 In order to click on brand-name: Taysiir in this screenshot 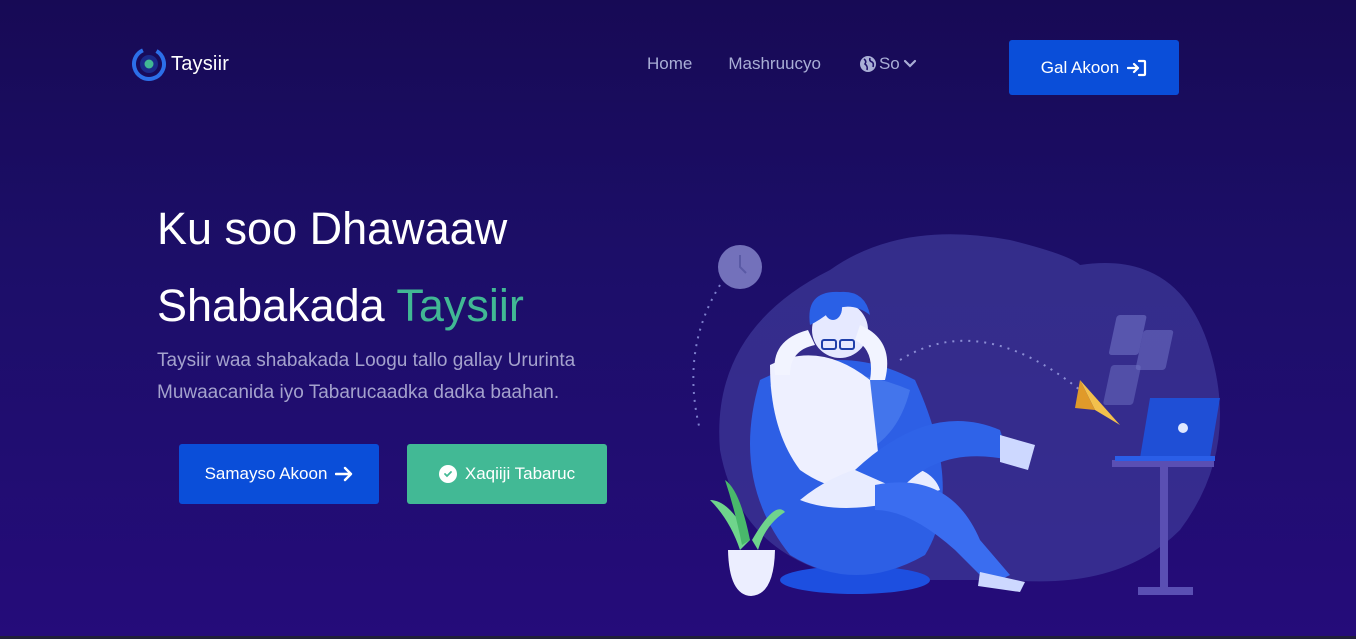, I will do `click(200, 63)`.